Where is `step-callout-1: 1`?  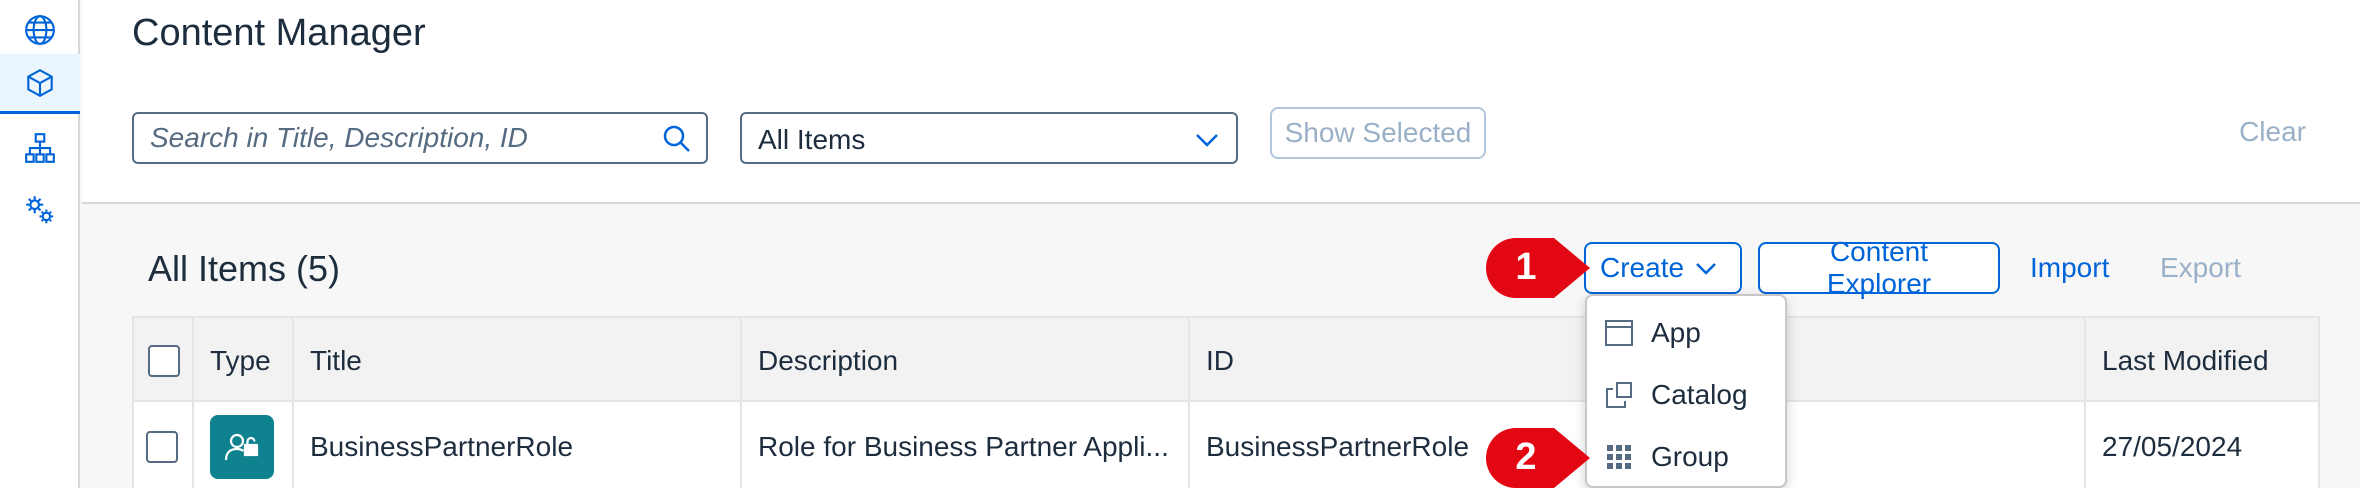
step-callout-1: 1 is located at coordinates (1538, 268).